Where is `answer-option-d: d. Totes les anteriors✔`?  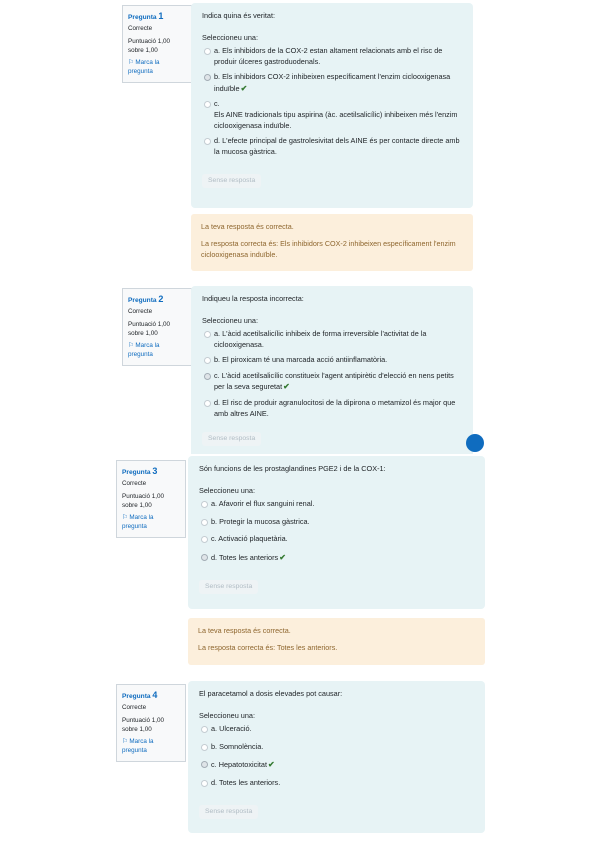
answer-option-d: d. Totes les anteriors✔ is located at coordinates (337, 558).